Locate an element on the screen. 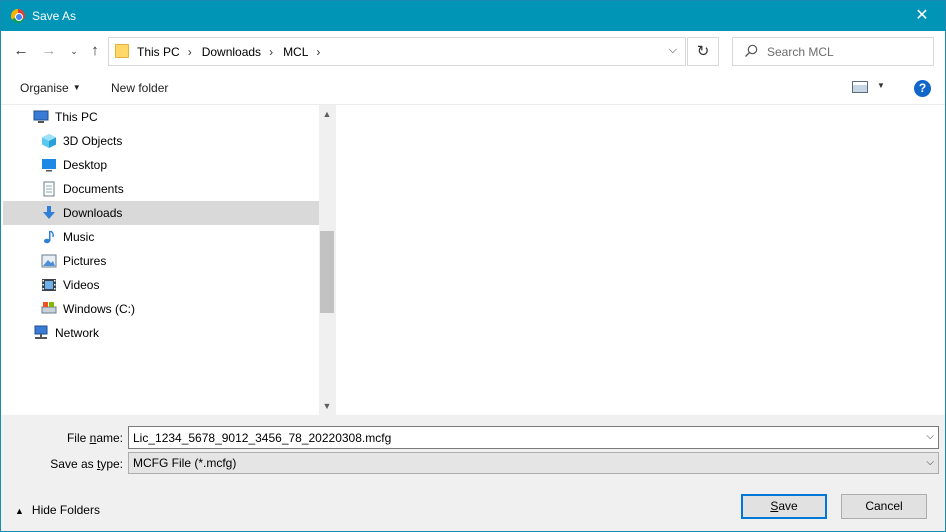  desktop-icon is located at coordinates (49, 165).